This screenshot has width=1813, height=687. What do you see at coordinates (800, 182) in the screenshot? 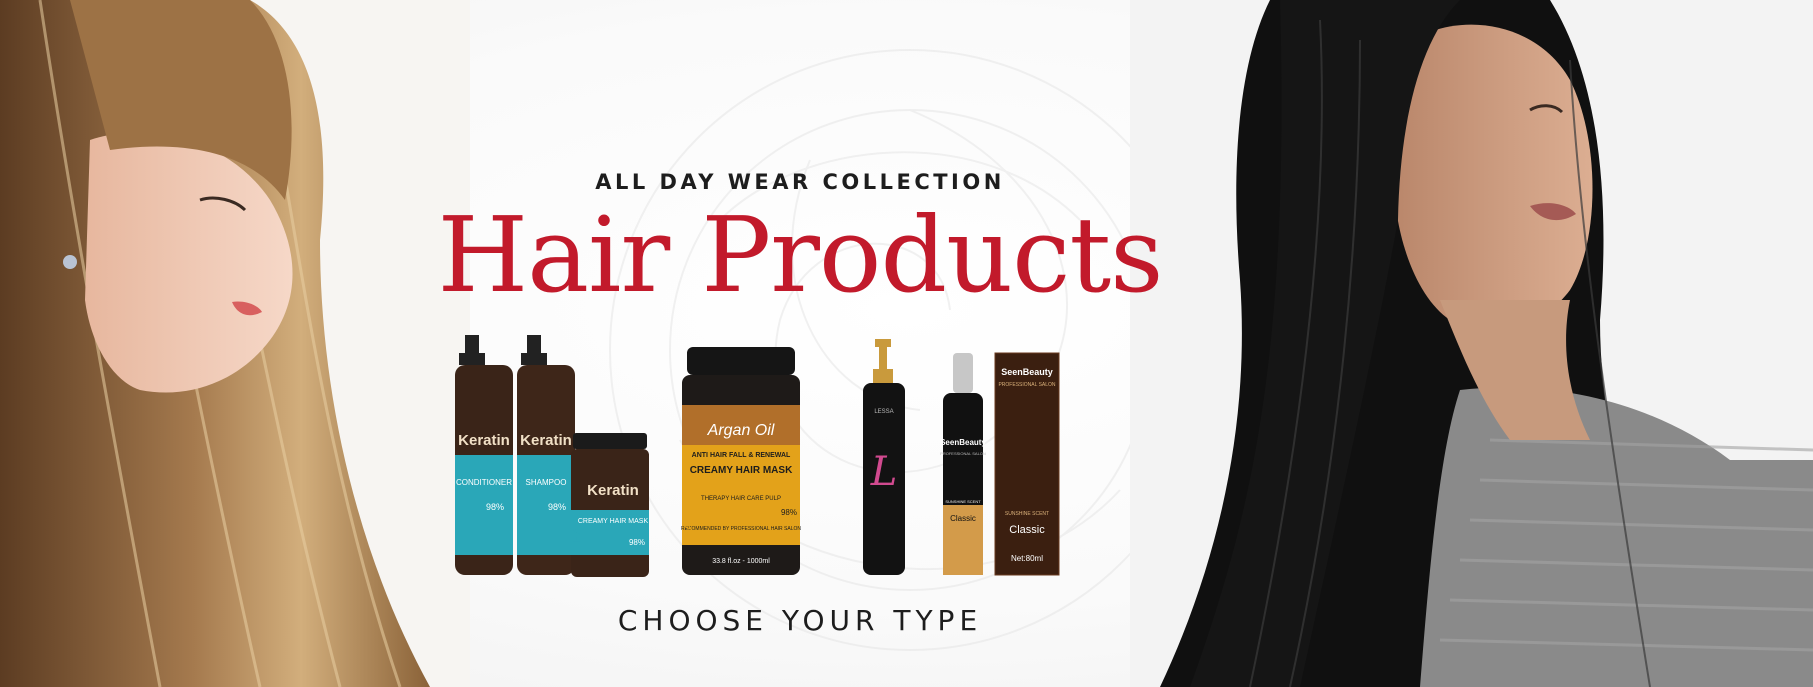
I see `collection-eyebrow: ALL DAY WEAR COLLECTION` at bounding box center [800, 182].